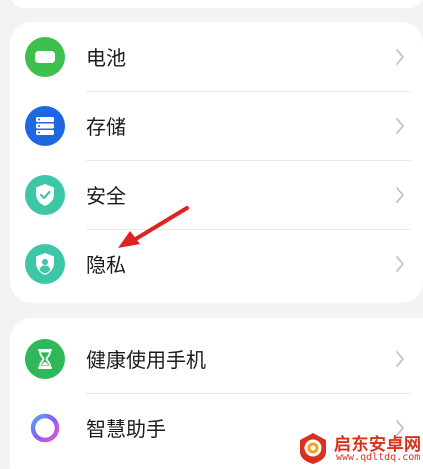  I want to click on settings-item-label: 电池, so click(106, 58).